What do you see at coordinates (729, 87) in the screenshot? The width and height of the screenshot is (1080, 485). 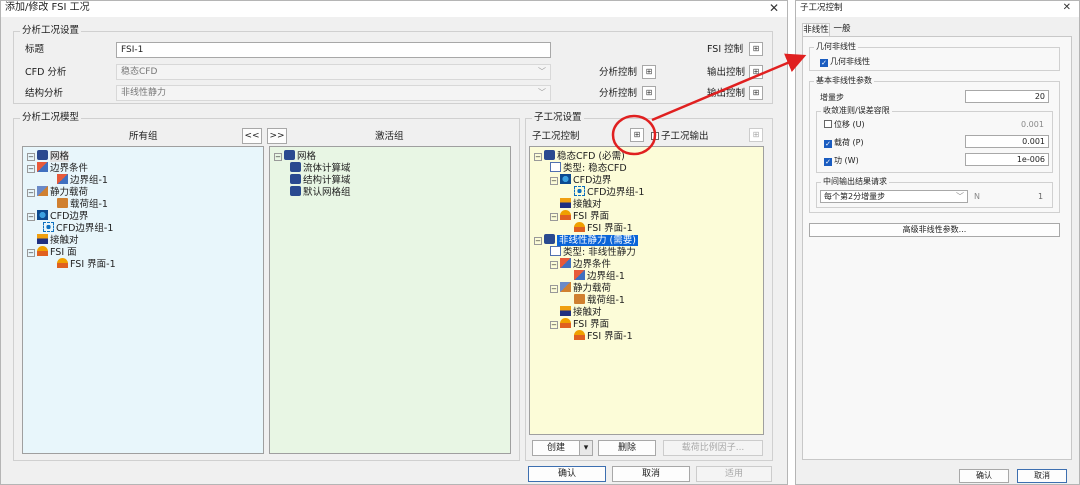 I see `annotation-arrow` at bounding box center [729, 87].